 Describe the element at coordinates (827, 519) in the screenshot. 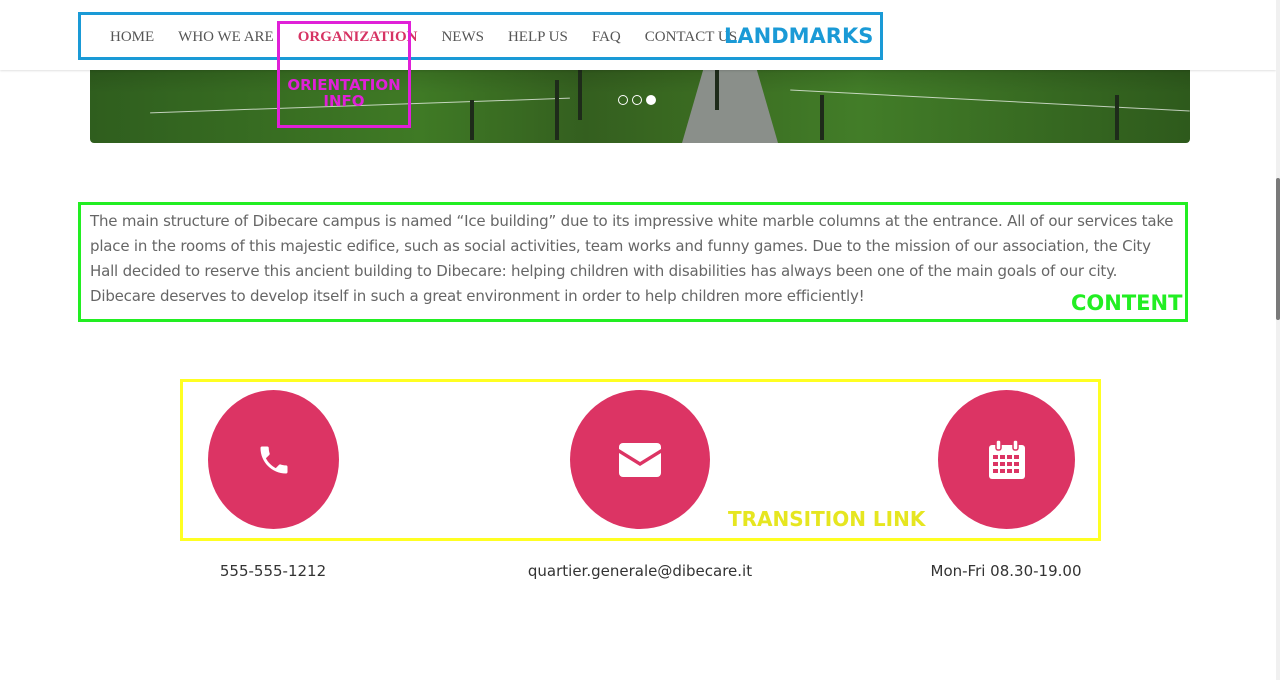

I see `transition-annotation-label: TRANSITION LINK` at that location.